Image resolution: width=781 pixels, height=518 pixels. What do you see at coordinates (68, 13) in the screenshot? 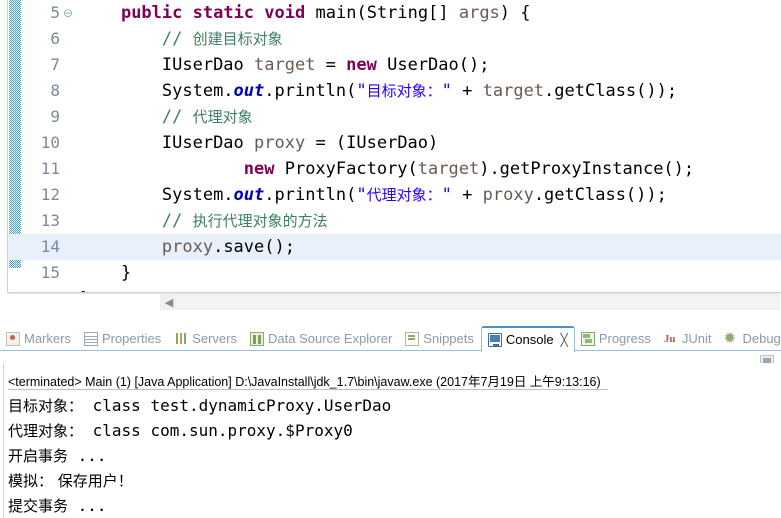
I see `fold-collapse-icon: ⊖` at bounding box center [68, 13].